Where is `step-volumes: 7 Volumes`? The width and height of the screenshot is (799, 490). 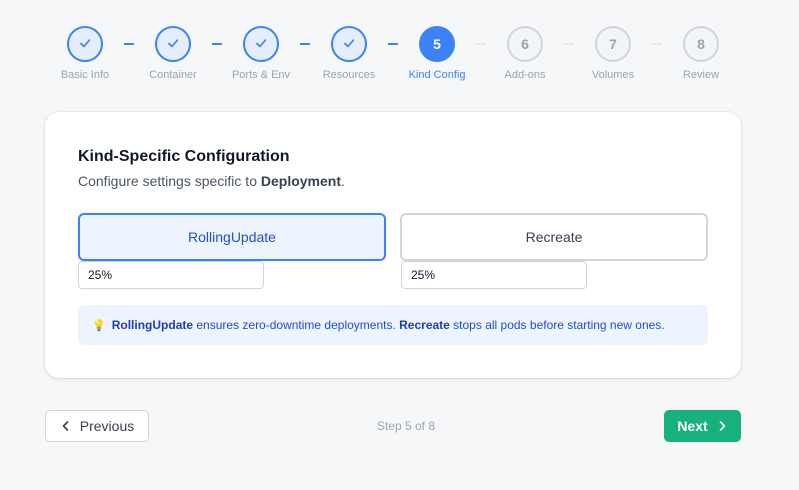
step-volumes: 7 Volumes is located at coordinates (613, 53).